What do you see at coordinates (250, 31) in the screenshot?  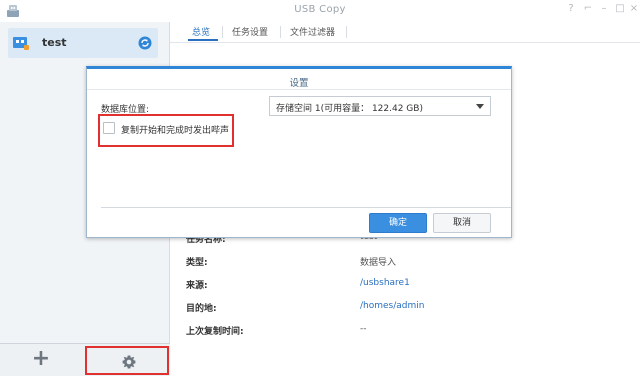 I see `tab-task-settings: 任务设置` at bounding box center [250, 31].